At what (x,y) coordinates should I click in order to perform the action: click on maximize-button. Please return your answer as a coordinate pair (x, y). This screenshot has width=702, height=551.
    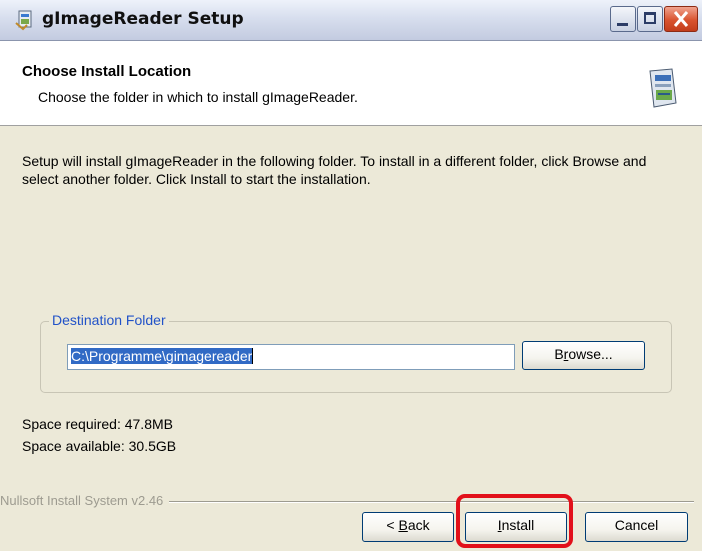
    Looking at the image, I should click on (650, 19).